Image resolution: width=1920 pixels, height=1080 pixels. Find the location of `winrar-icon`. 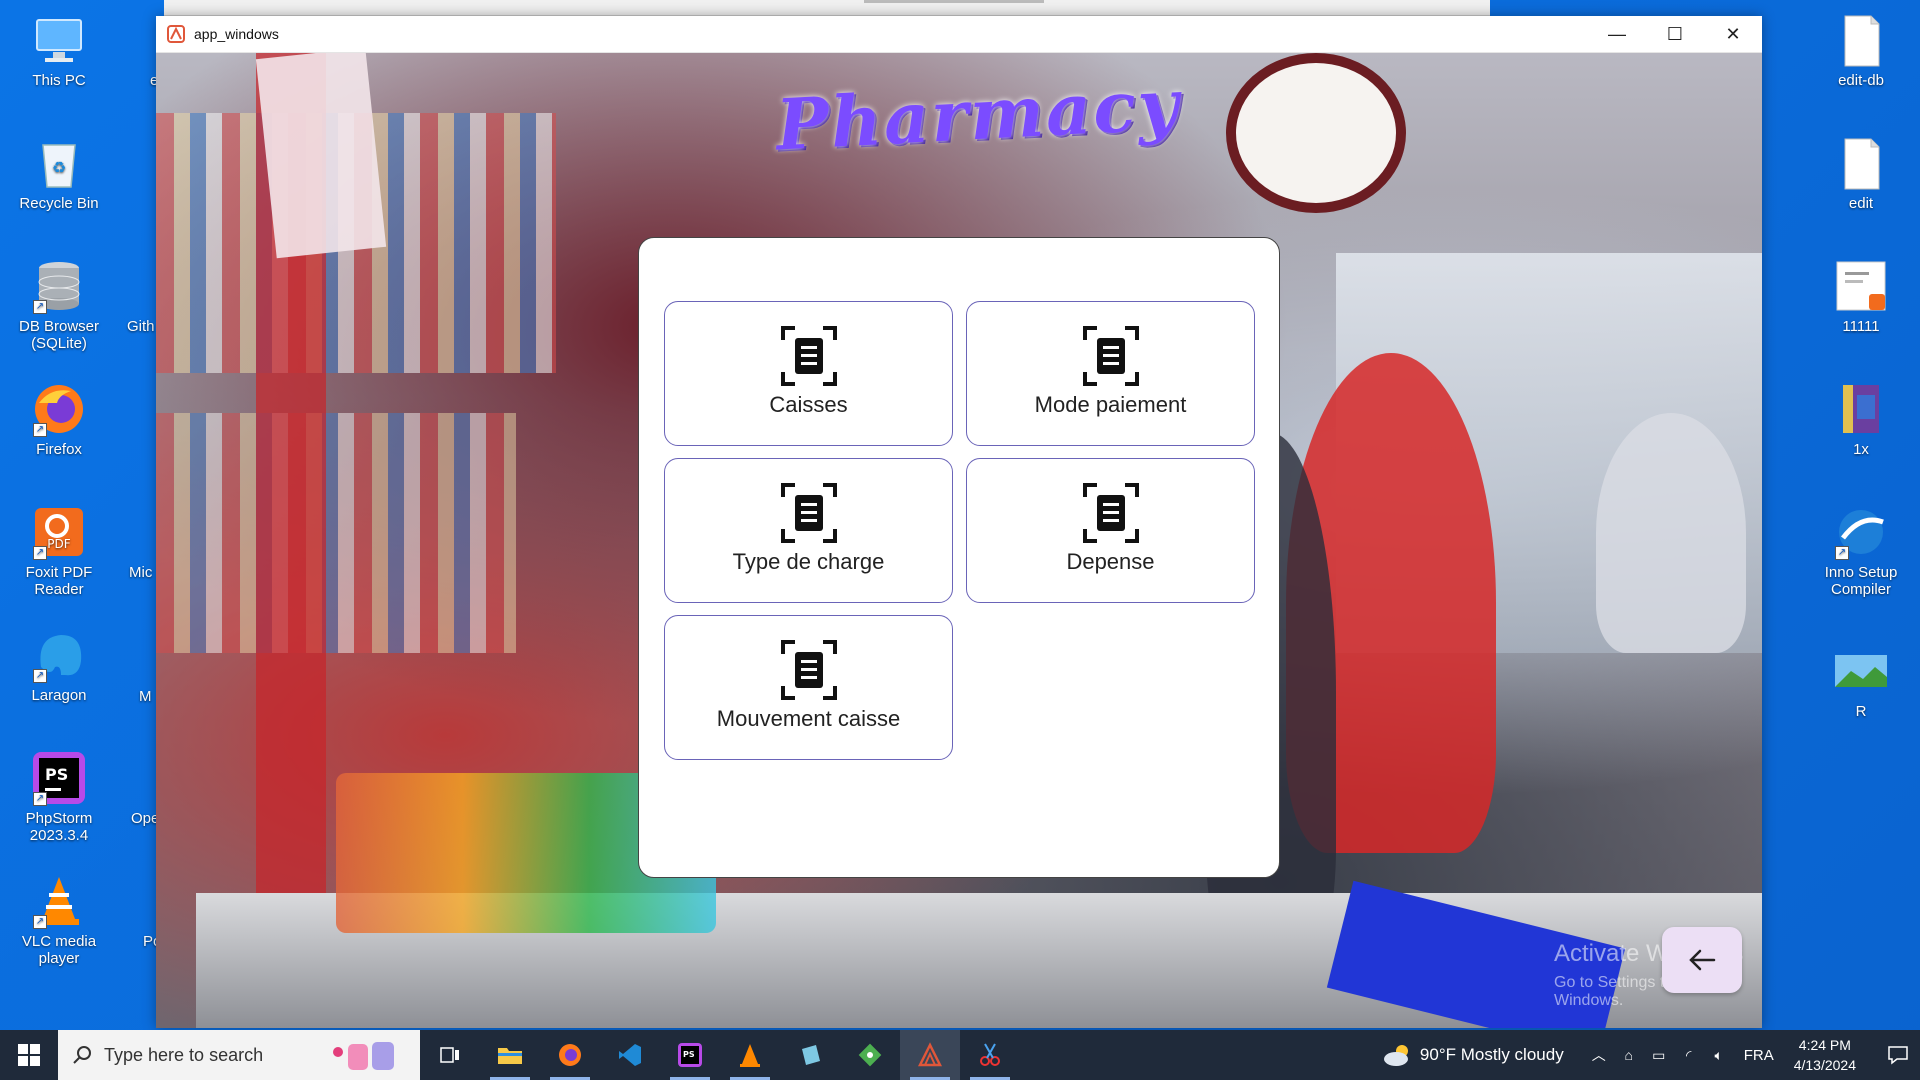

winrar-icon is located at coordinates (1861, 409).